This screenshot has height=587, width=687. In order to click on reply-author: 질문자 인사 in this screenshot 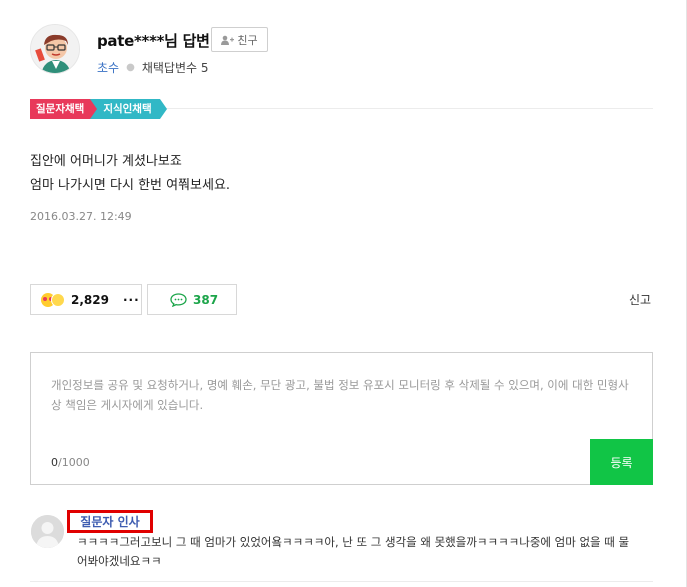, I will do `click(109, 521)`.